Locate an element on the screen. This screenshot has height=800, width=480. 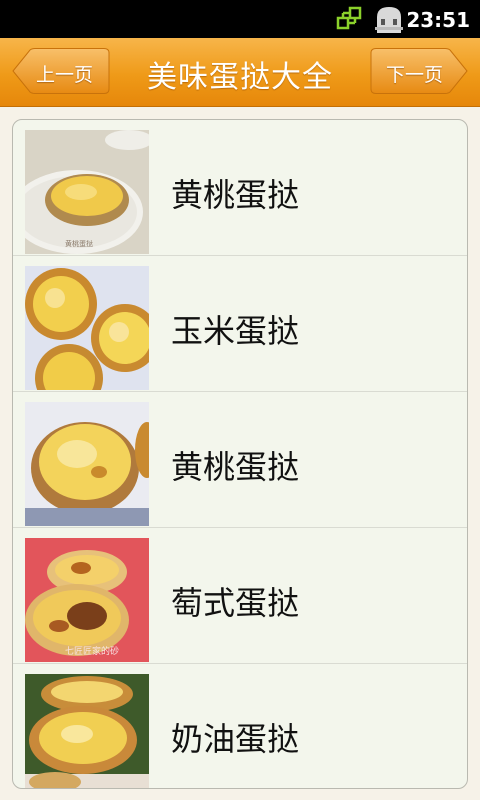
svg-text: 黄桃蛋挞 is located at coordinates (79, 243).